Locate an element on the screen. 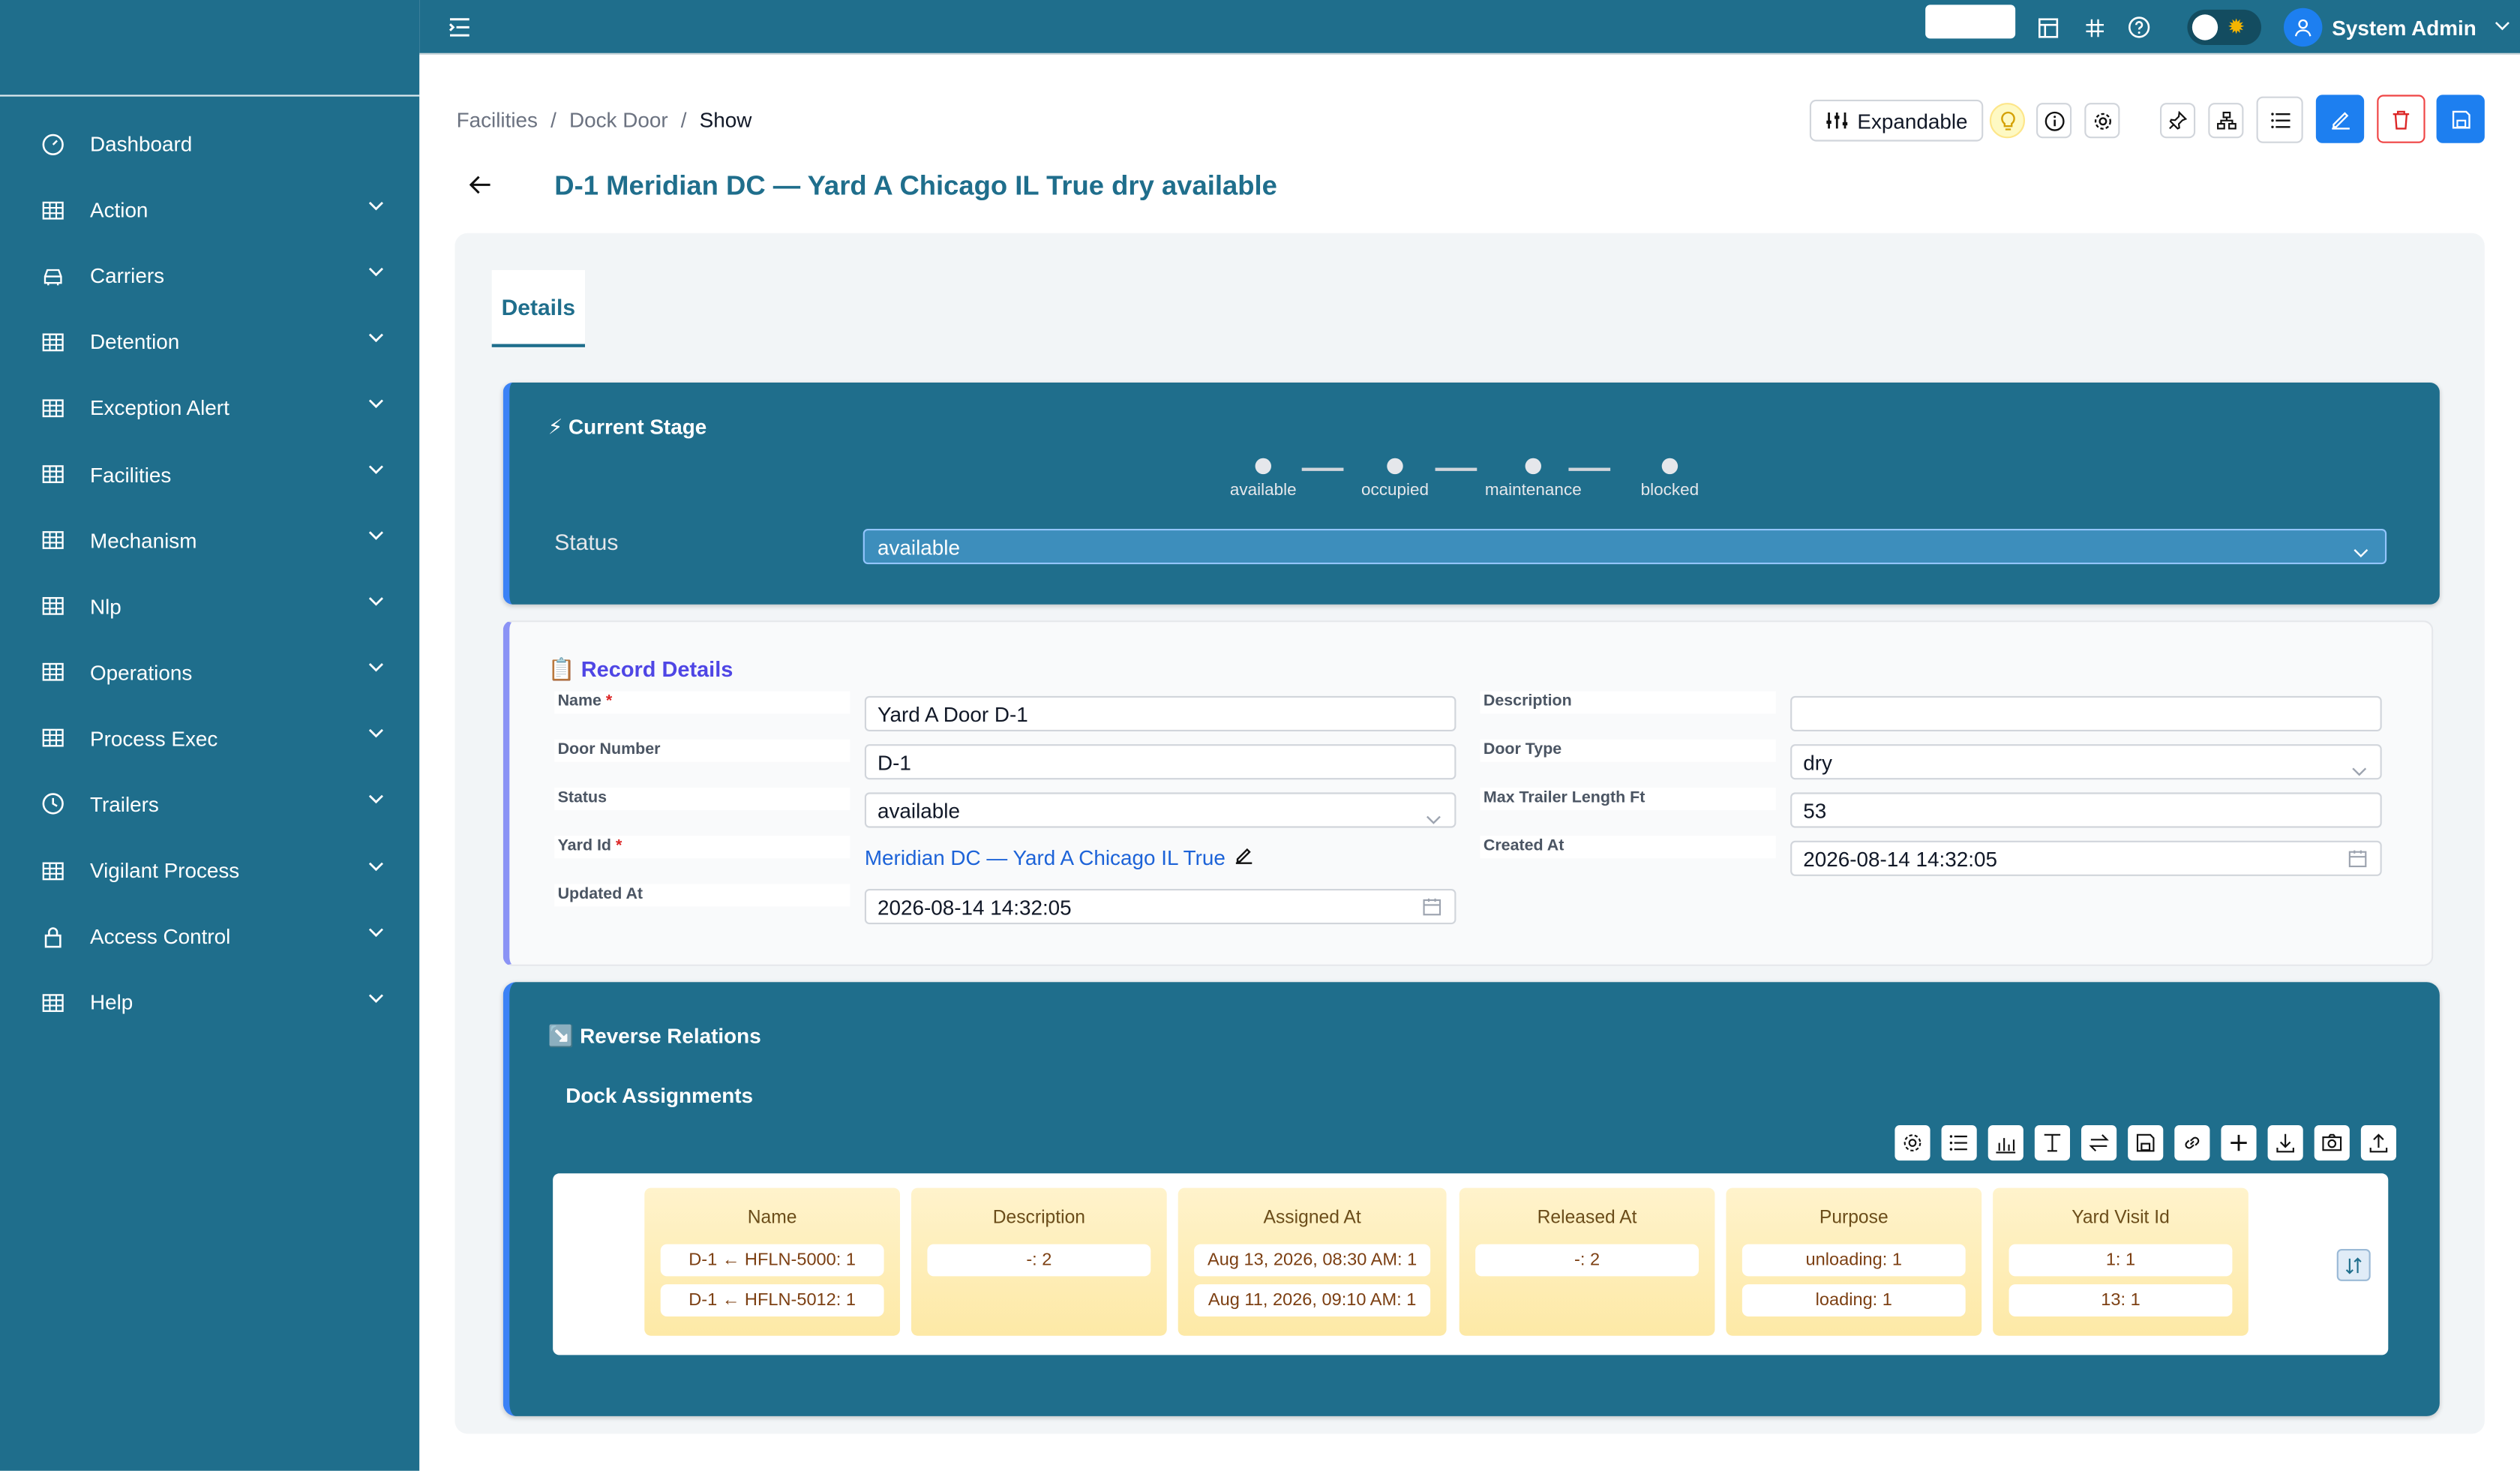 The width and height of the screenshot is (2520, 1471). step-maintenance: maintenance is located at coordinates (1533, 479).